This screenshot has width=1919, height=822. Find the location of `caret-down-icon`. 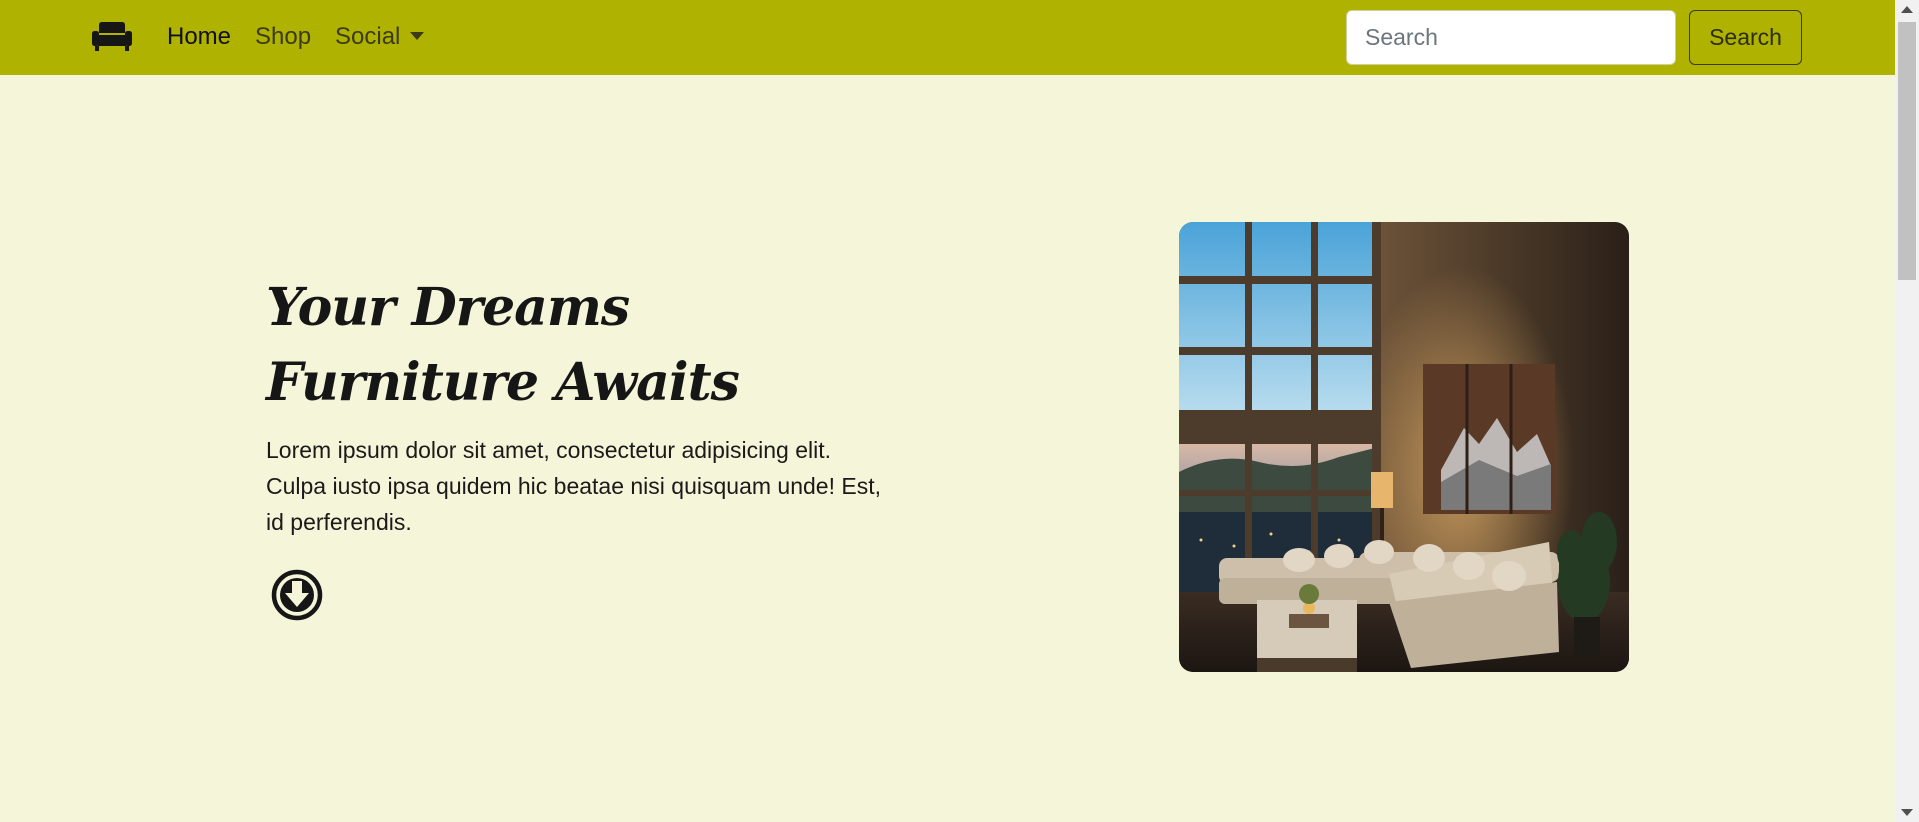

caret-down-icon is located at coordinates (417, 36).